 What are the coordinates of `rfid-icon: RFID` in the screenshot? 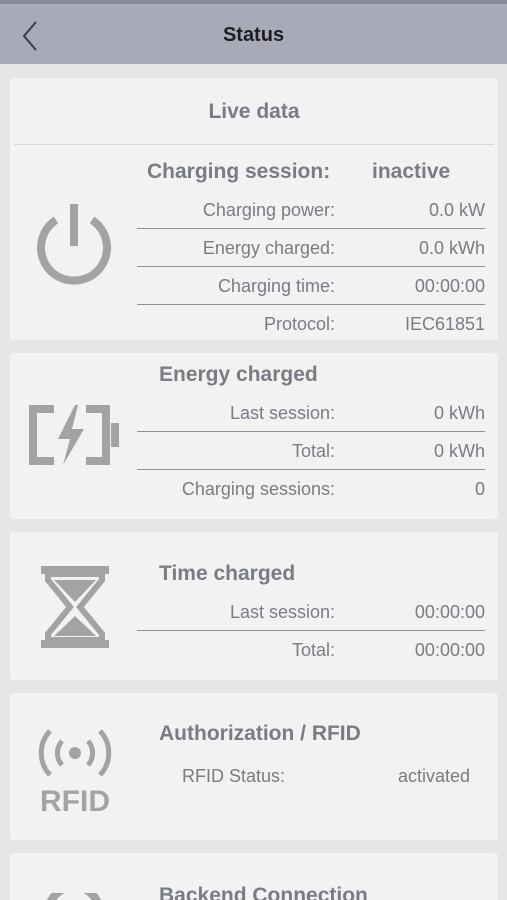 It's located at (75, 772).